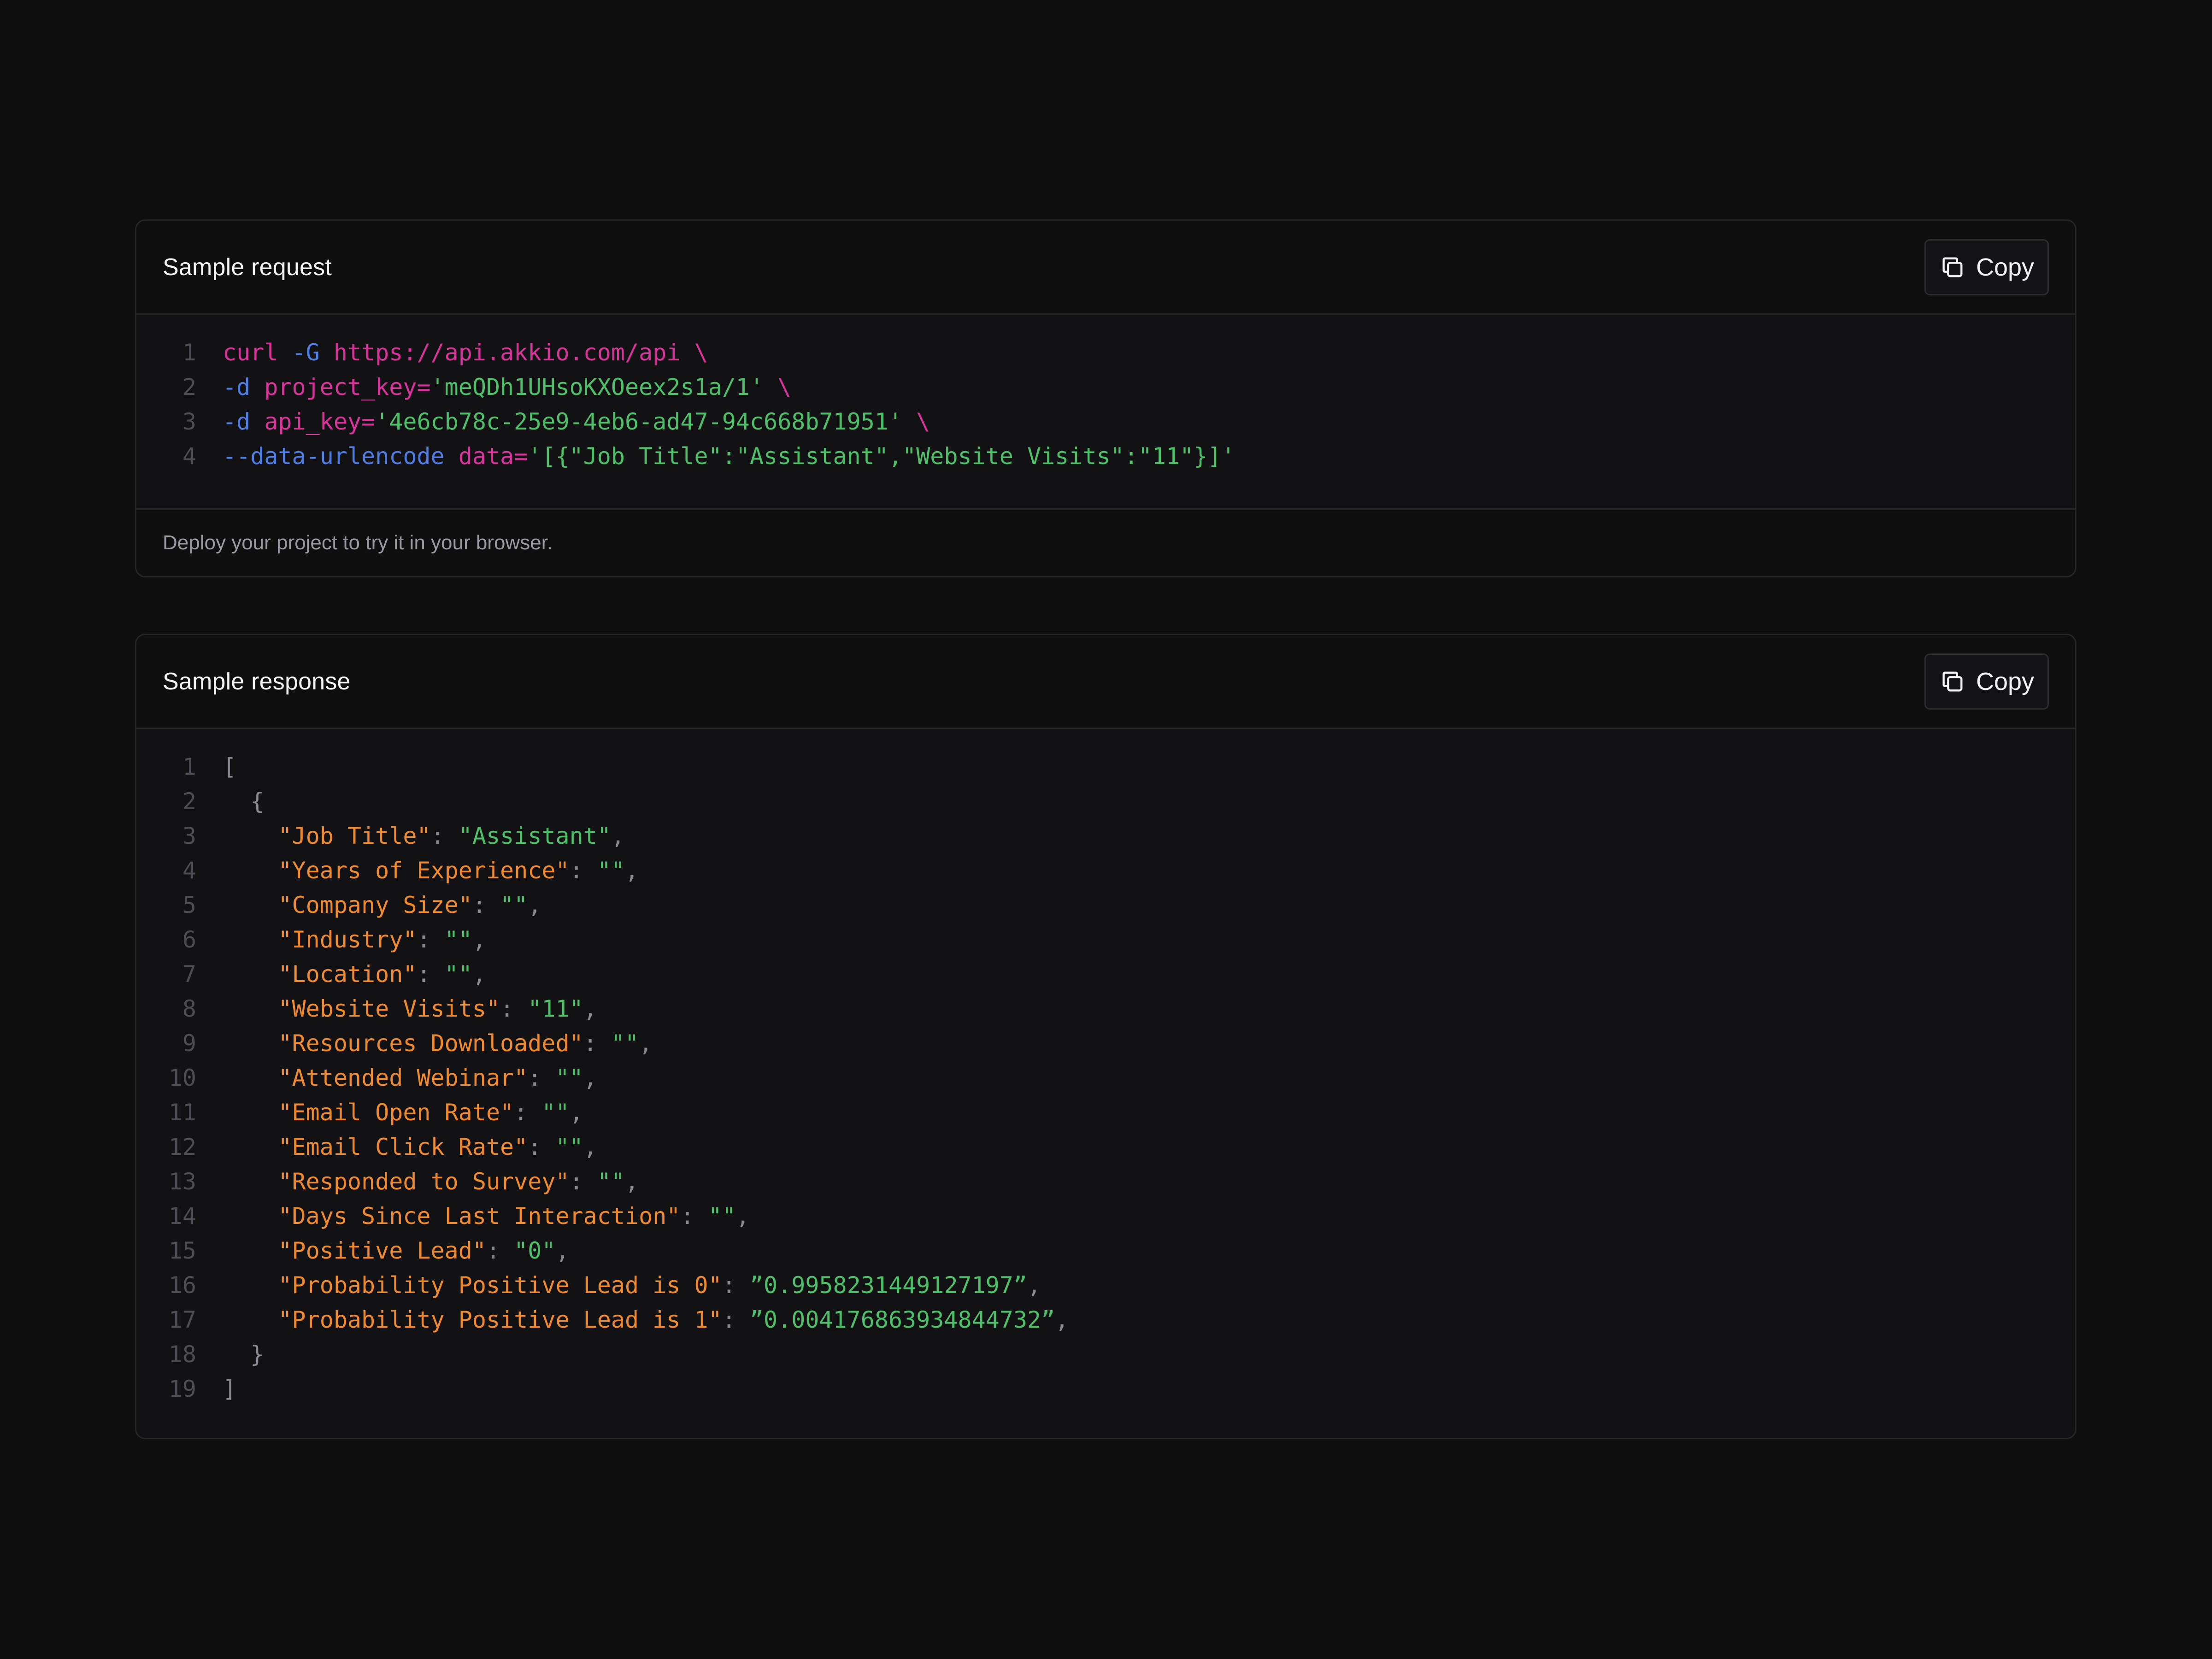 The image size is (2212, 1659). Describe the element at coordinates (313, 352) in the screenshot. I see `code-token: -G` at that location.